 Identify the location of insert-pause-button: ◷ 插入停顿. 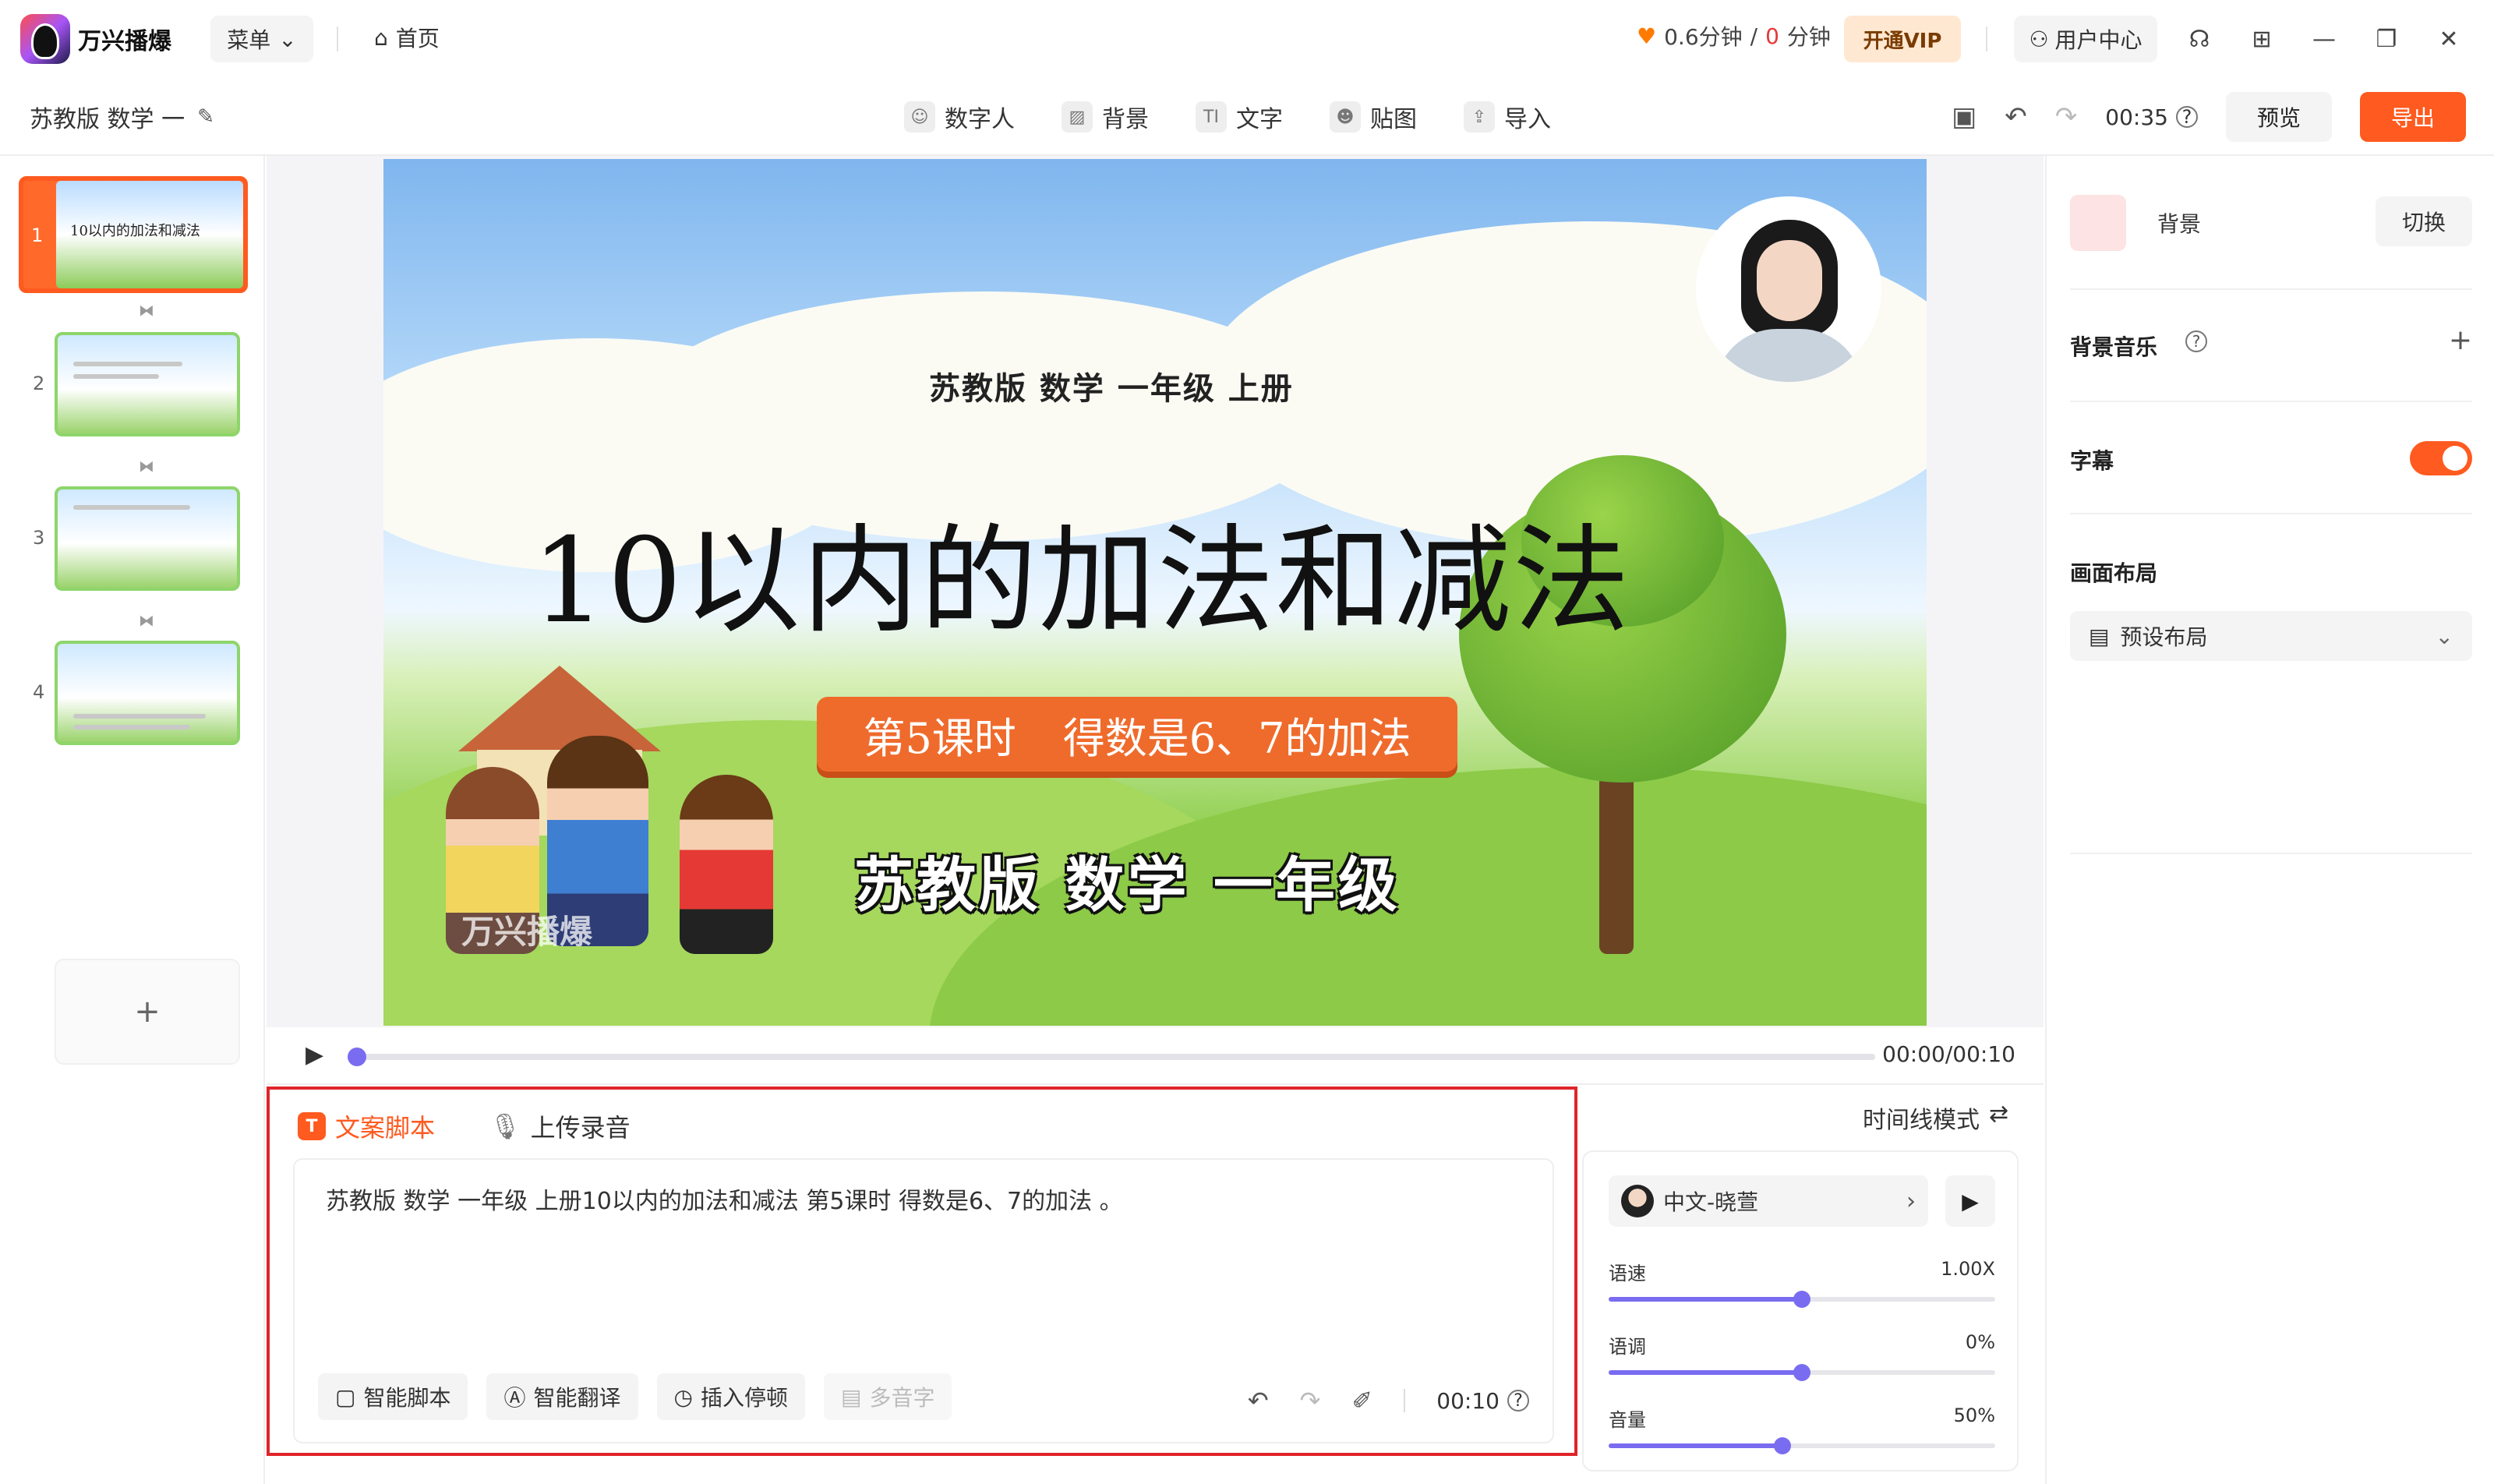
(730, 1396).